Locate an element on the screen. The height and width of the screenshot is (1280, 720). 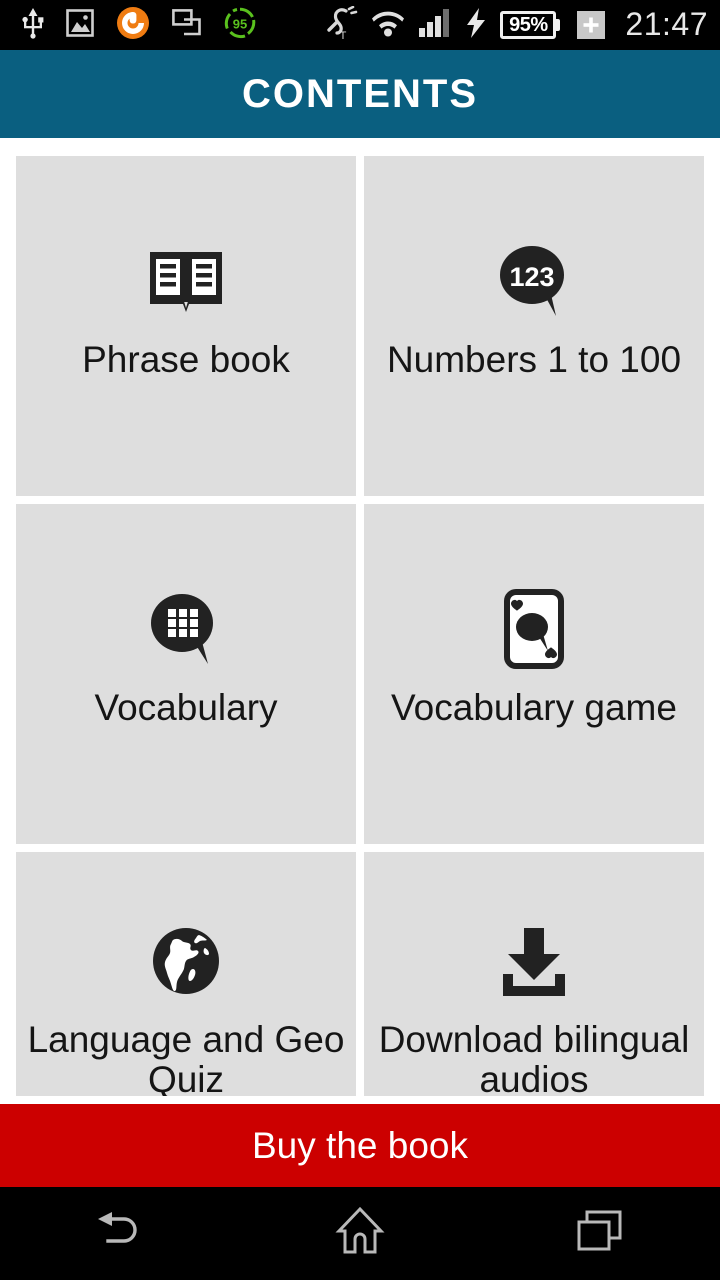
svg-text: 123 is located at coordinates (531, 277).